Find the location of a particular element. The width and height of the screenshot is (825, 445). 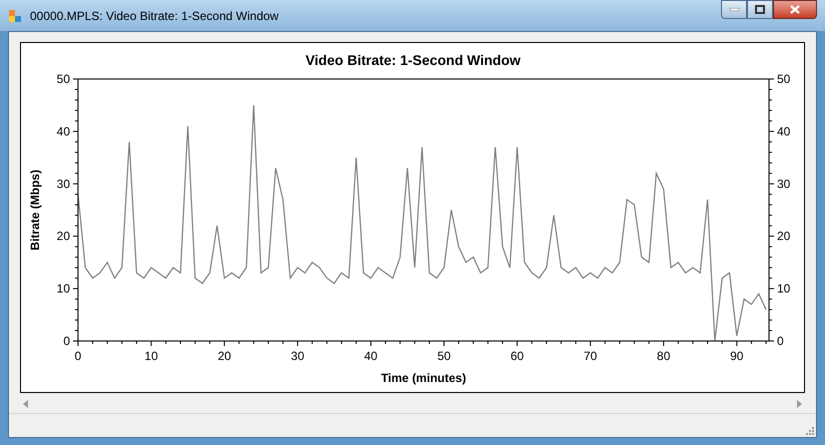

close-button is located at coordinates (795, 9).